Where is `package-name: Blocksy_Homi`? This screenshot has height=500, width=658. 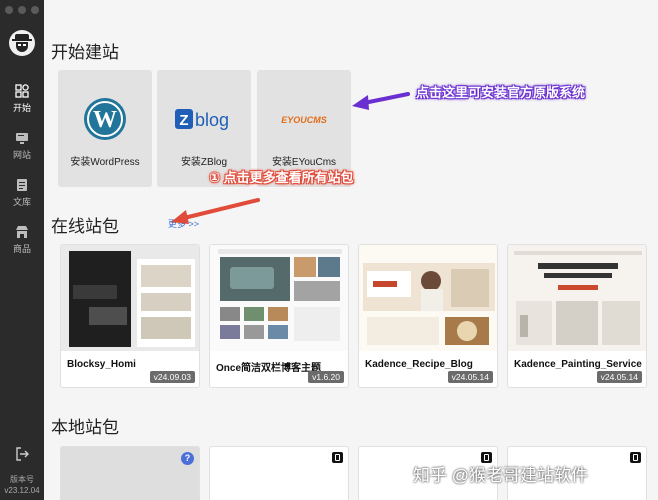
package-name: Blocksy_Homi is located at coordinates (101, 364).